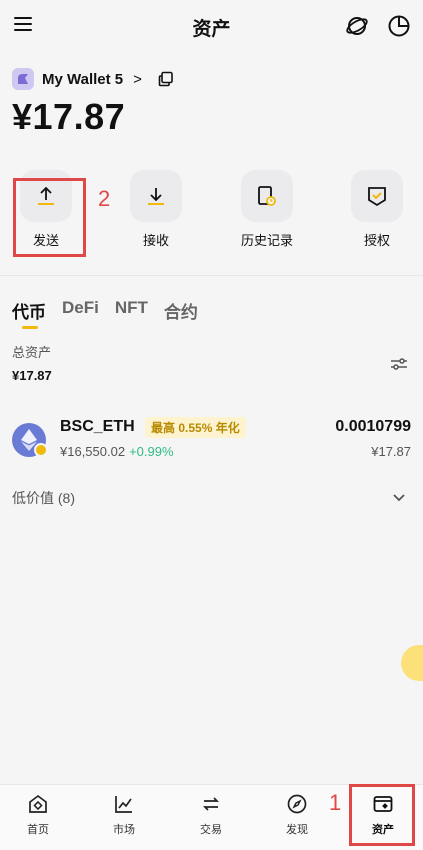 This screenshot has height=850, width=423. I want to click on receive-button: 接收, so click(156, 209).